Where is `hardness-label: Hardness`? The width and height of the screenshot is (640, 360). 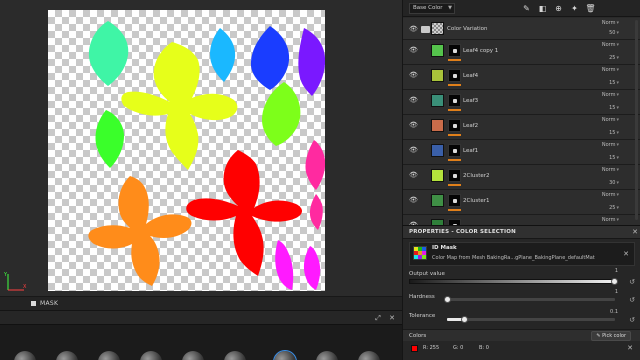 hardness-label: Hardness is located at coordinates (422, 297).